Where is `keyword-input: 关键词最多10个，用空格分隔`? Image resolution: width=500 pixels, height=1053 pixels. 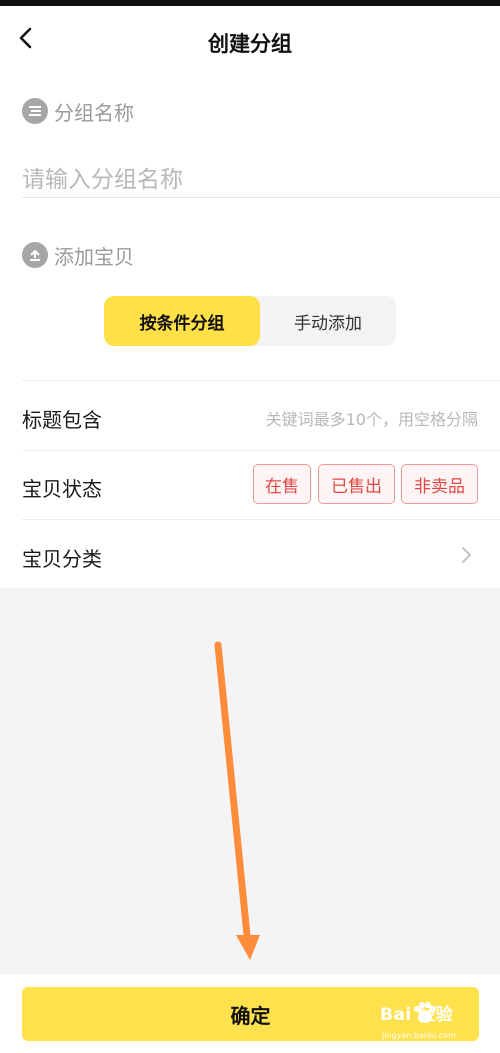
keyword-input: 关键词最多10个，用空格分隔 is located at coordinates (372, 418).